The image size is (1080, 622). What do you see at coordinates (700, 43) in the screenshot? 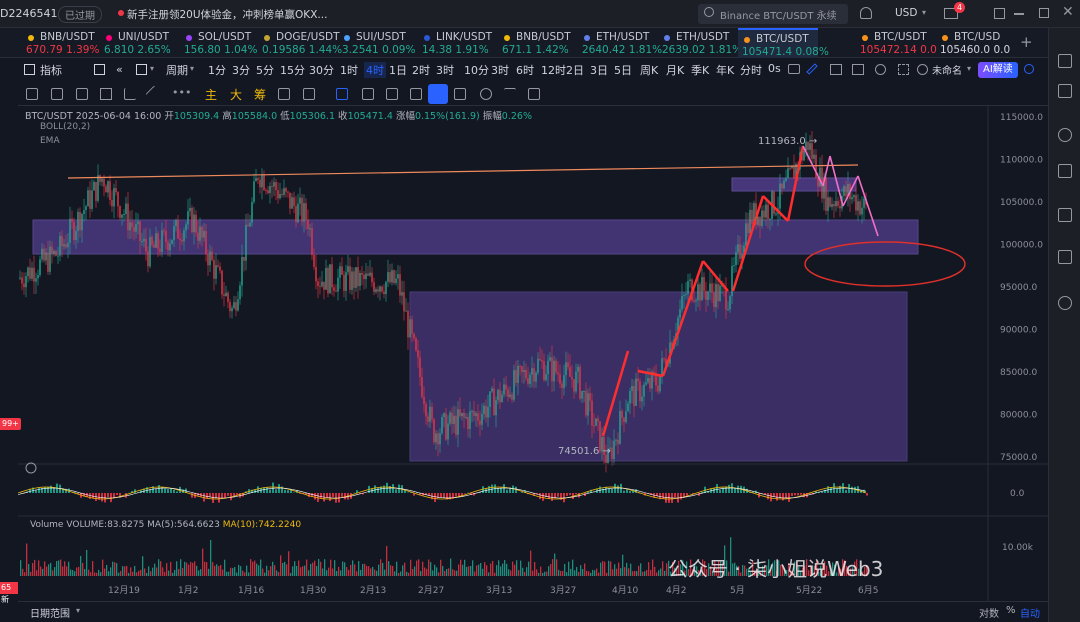
I see `ticker-tab-8: ETH/USDT 2639.02 1.81%` at bounding box center [700, 43].